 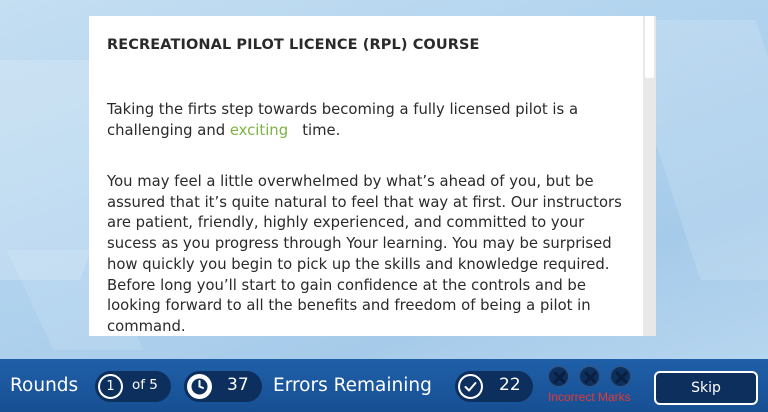 I want to click on rounds-total: of 5, so click(x=145, y=385).